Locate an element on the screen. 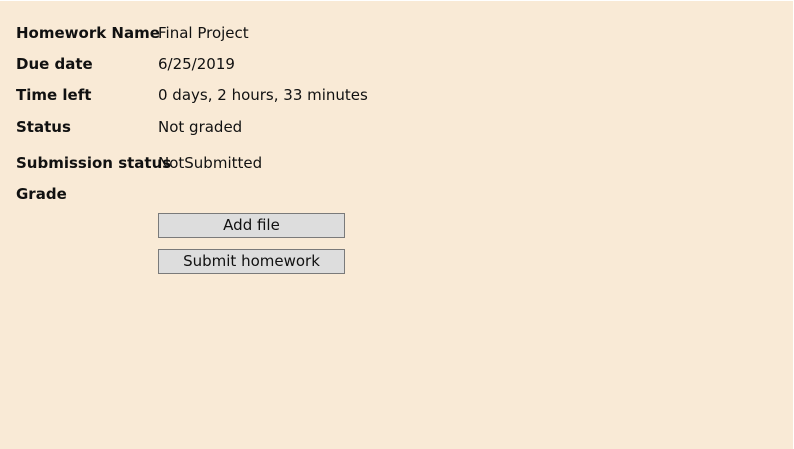 The image size is (794, 449). submit-homework-button: Submit homework is located at coordinates (251, 261).